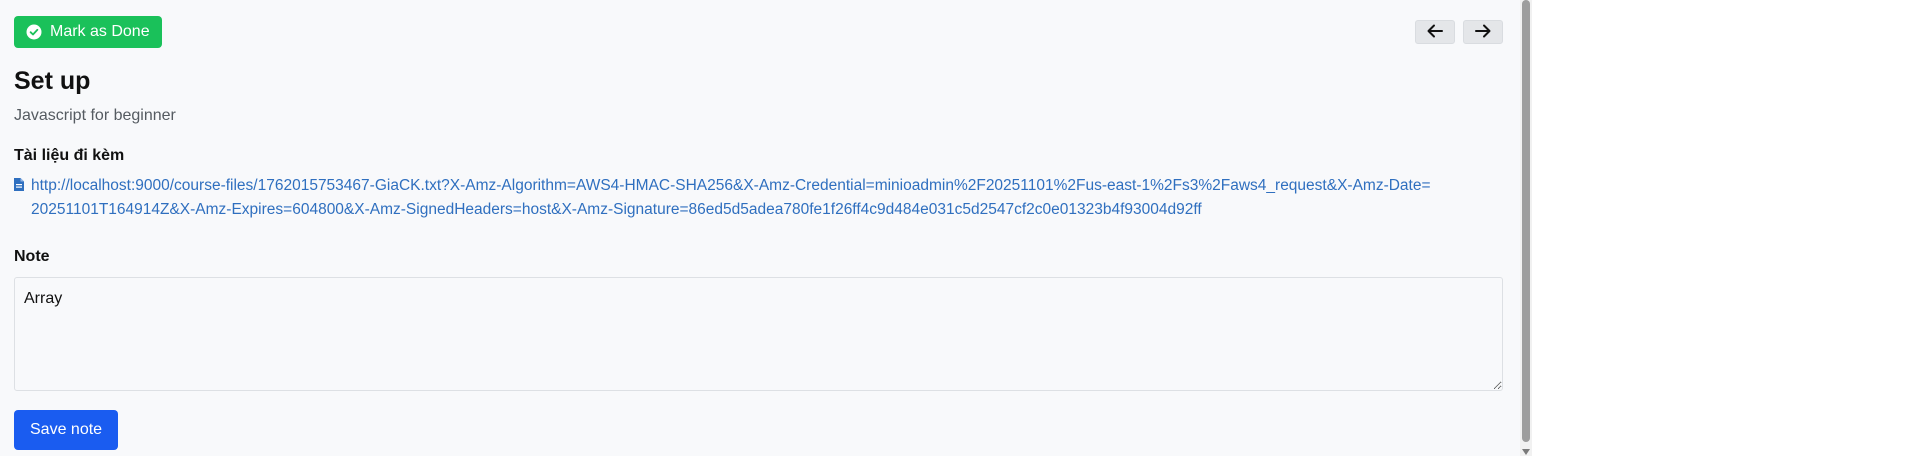  What do you see at coordinates (69, 155) in the screenshot?
I see `attachments-heading: Tài liệu đi kèm` at bounding box center [69, 155].